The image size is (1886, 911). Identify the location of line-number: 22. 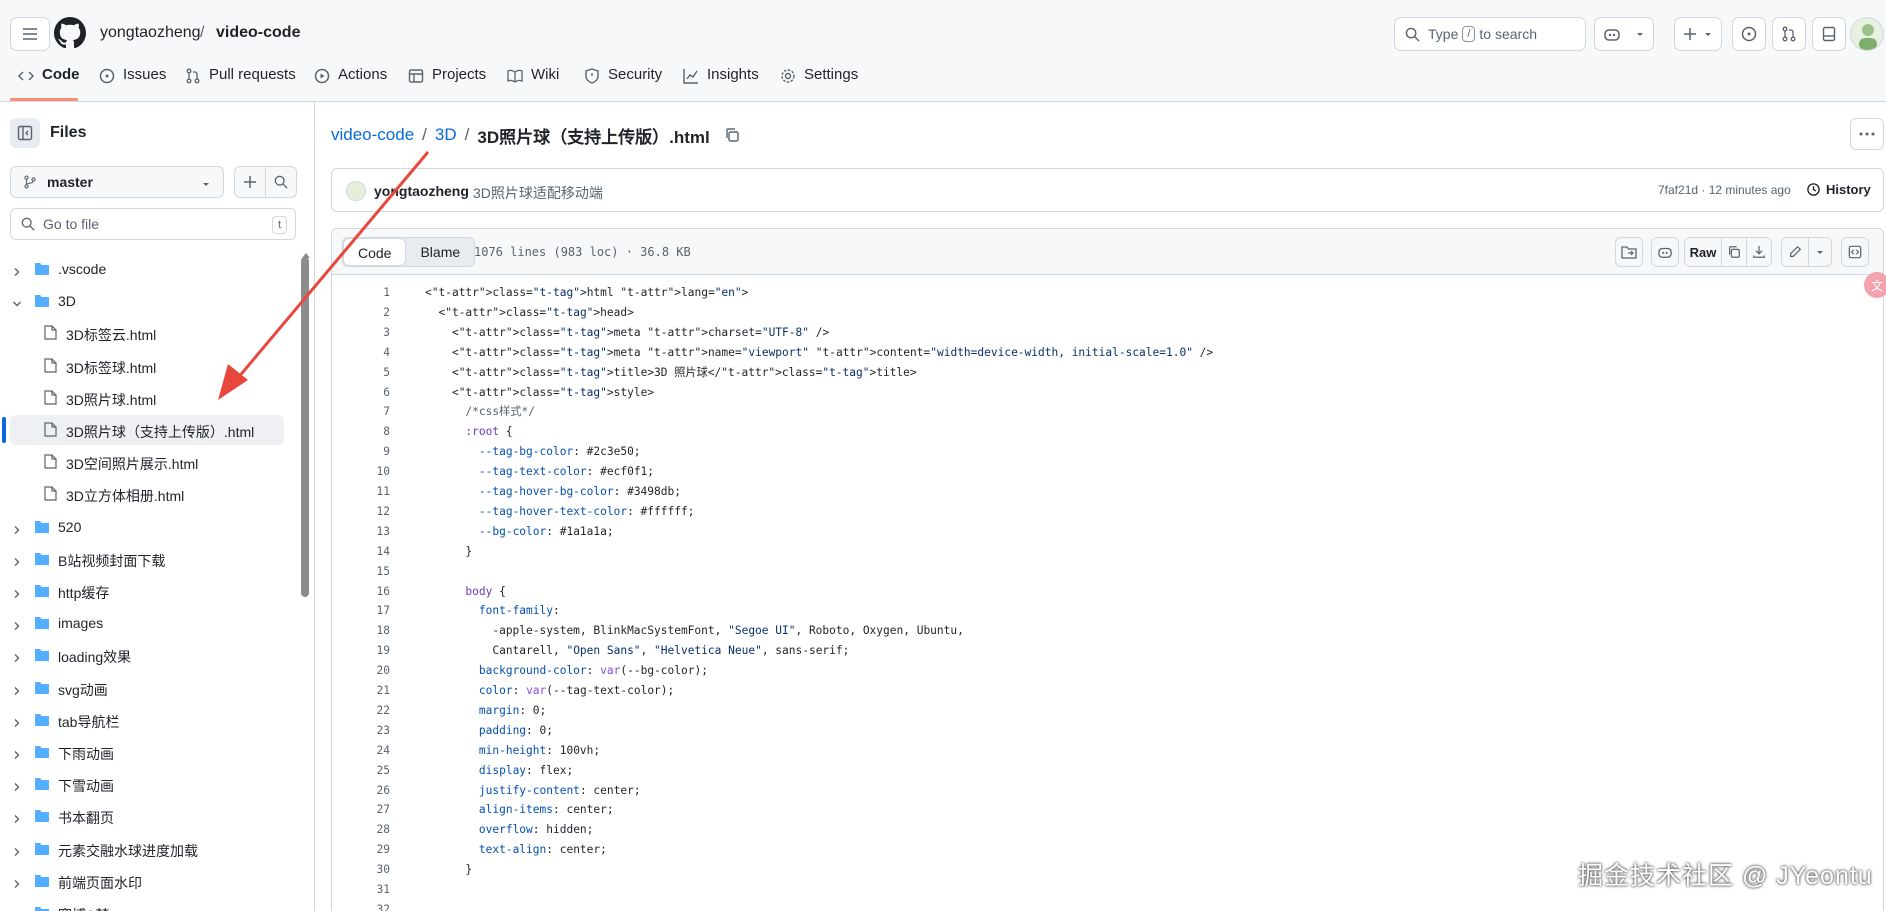
(361, 711).